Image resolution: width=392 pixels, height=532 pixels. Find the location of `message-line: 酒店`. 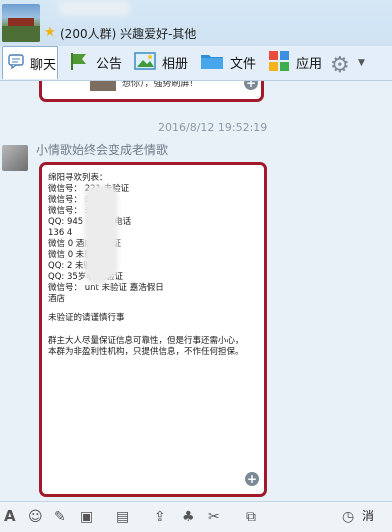

message-line: 酒店 is located at coordinates (57, 299).